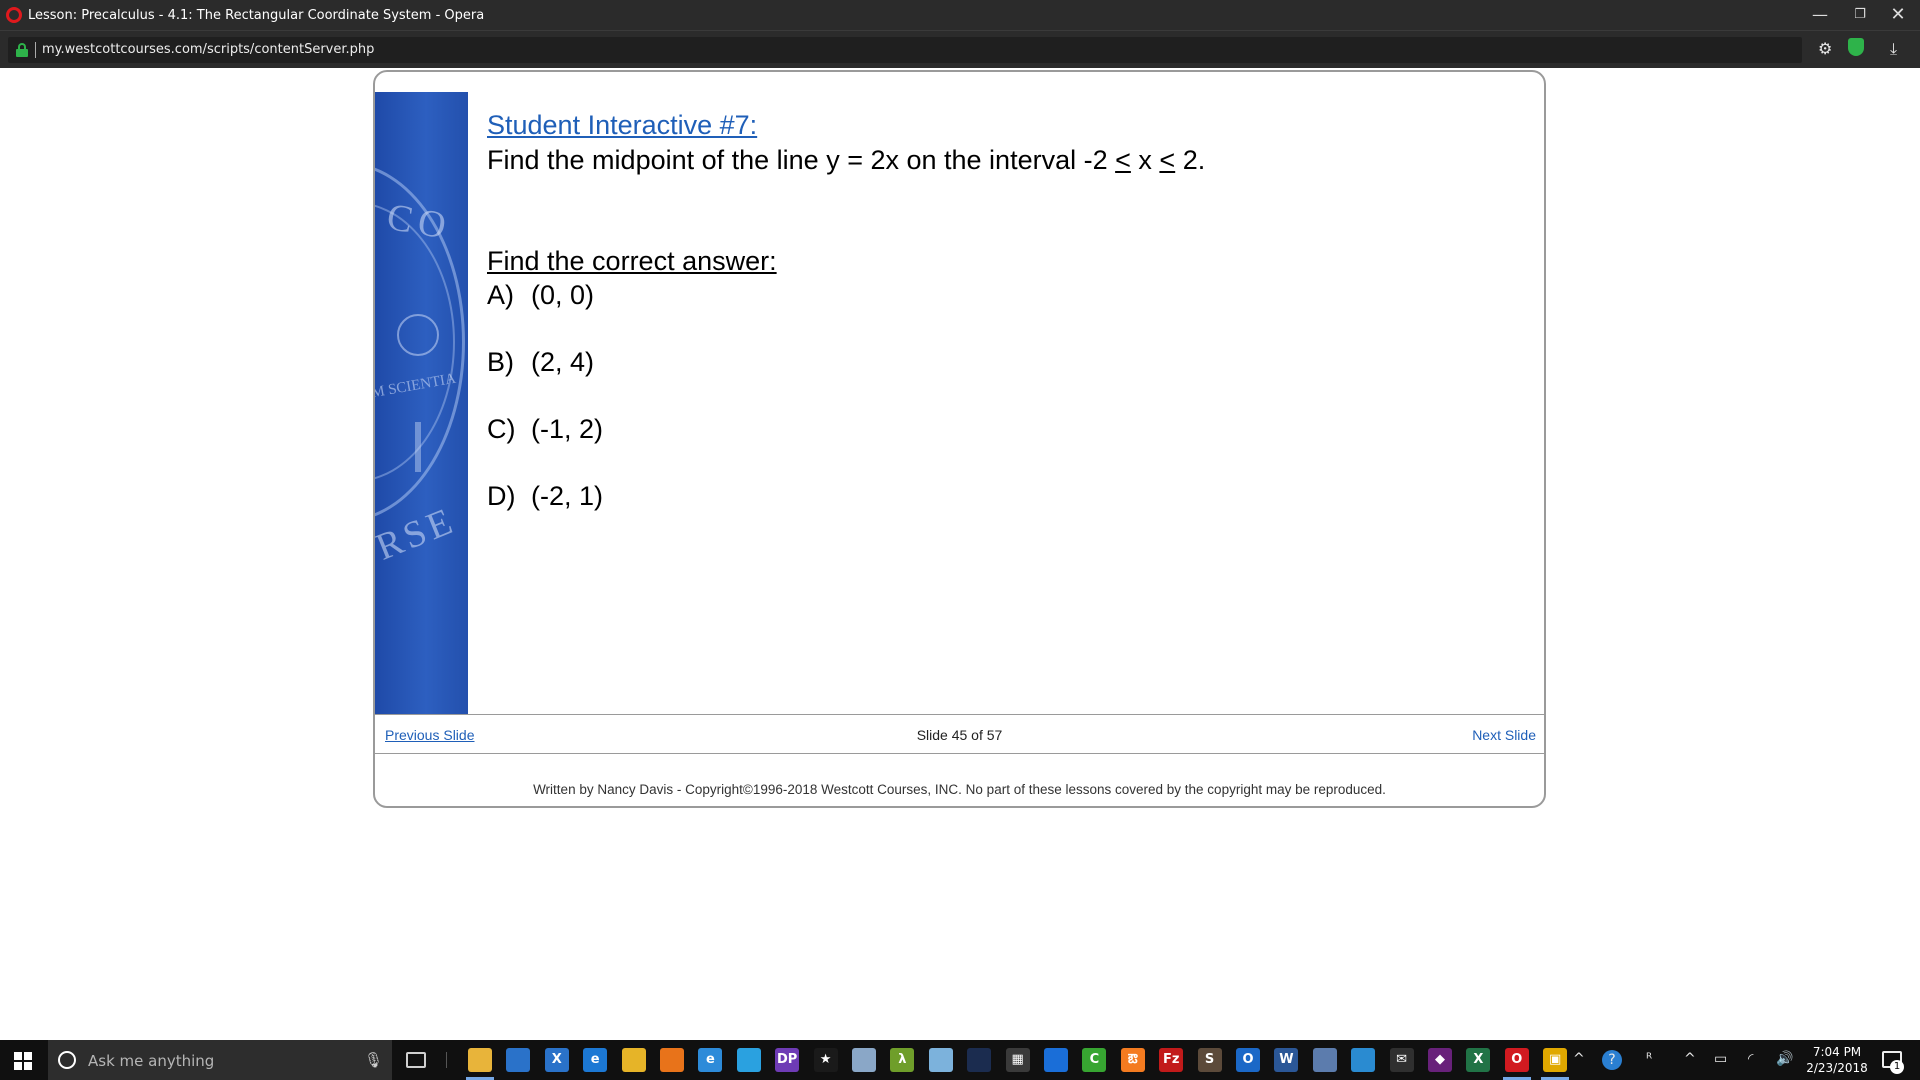 The height and width of the screenshot is (1080, 1920). I want to click on people-icon: ᴿ, so click(1649, 1059).